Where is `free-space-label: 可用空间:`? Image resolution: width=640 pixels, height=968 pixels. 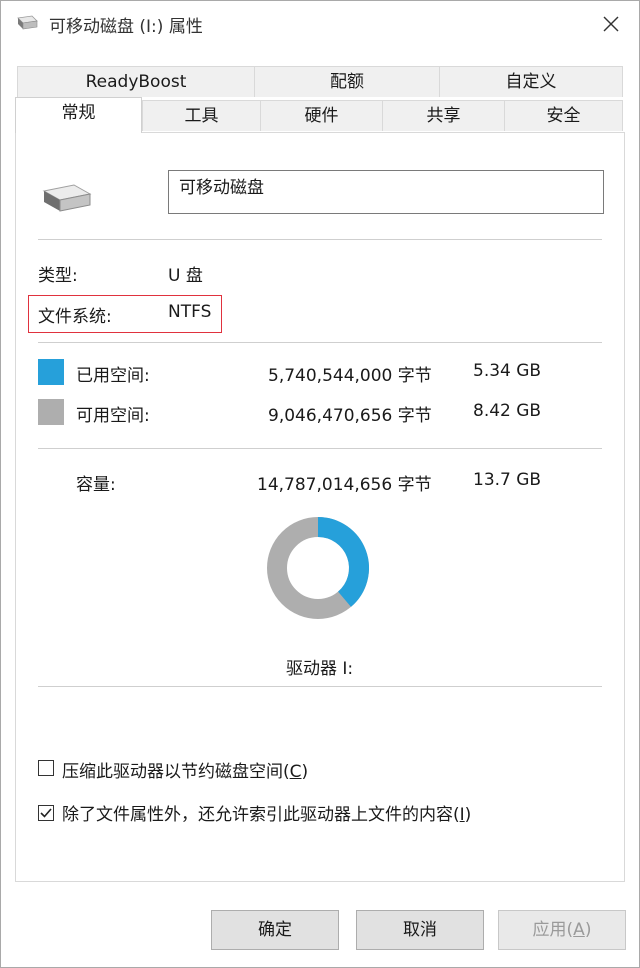
free-space-label: 可用空间: is located at coordinates (113, 416).